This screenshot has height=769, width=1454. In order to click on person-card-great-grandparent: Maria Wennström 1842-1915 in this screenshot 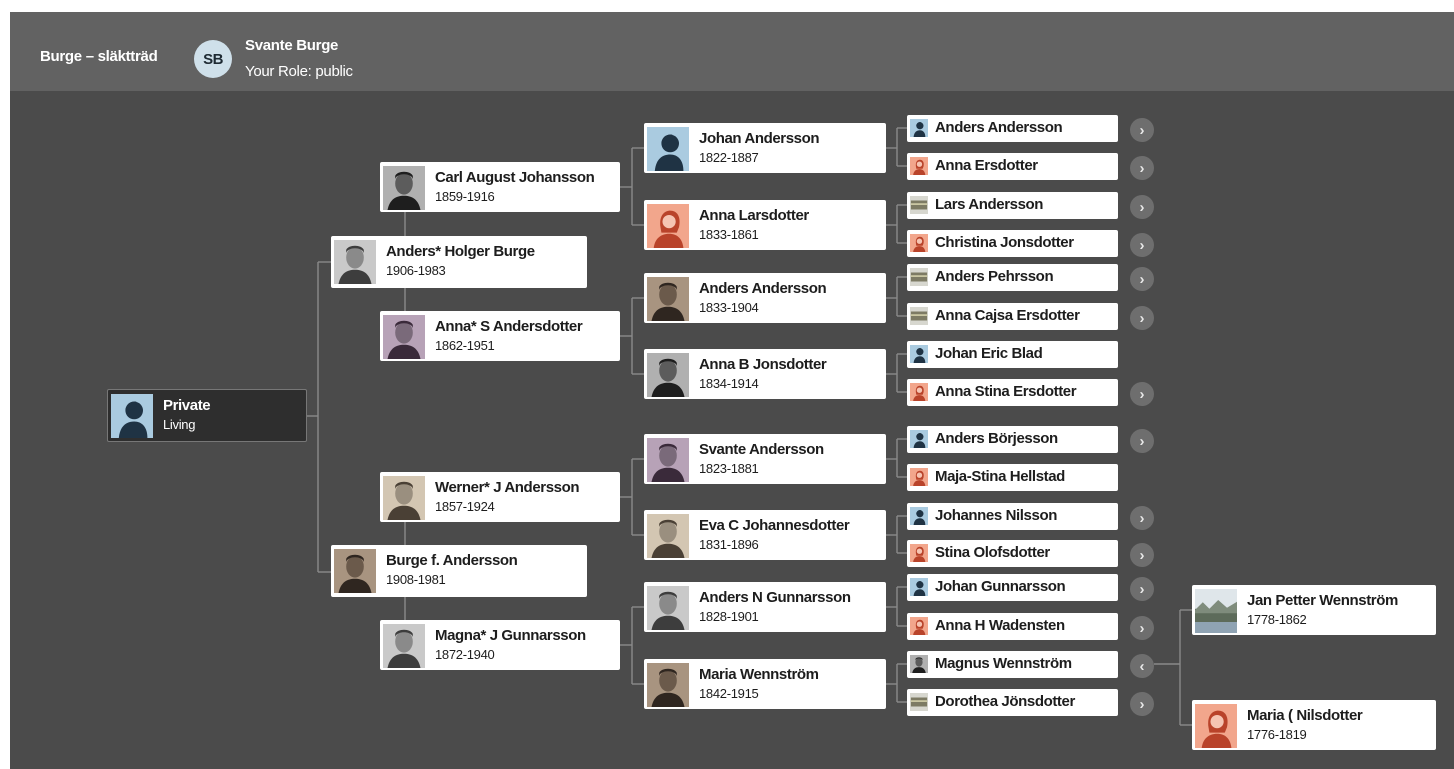, I will do `click(765, 684)`.